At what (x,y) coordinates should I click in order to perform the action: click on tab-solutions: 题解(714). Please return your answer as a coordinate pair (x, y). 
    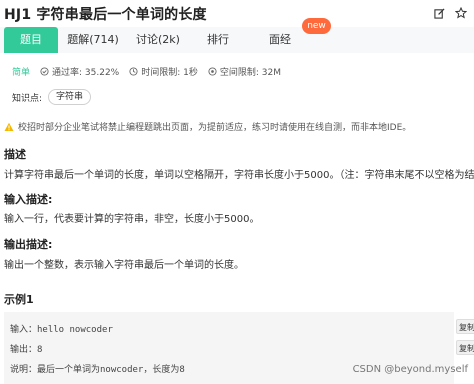
    Looking at the image, I should click on (93, 40).